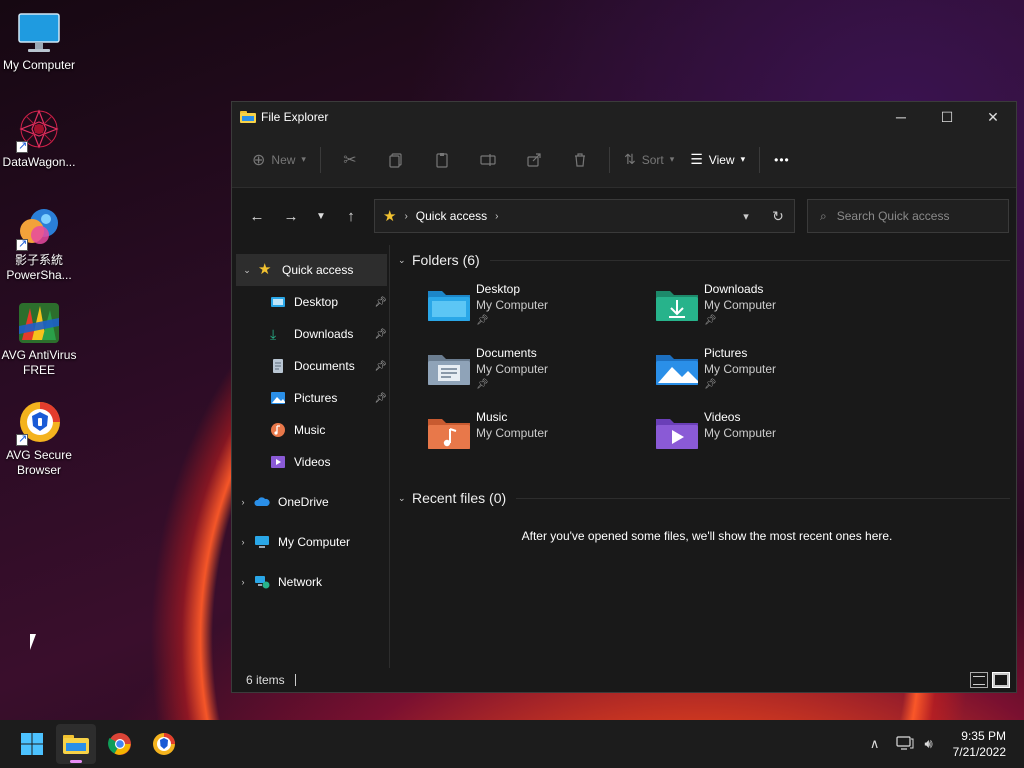 This screenshot has width=1024, height=768. What do you see at coordinates (983, 736) in the screenshot?
I see `clock-time: 9:35 PM` at bounding box center [983, 736].